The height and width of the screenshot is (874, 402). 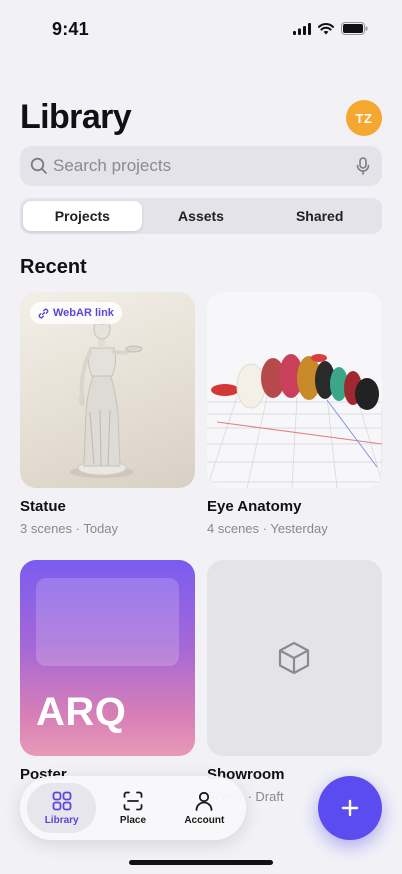 What do you see at coordinates (43, 506) in the screenshot?
I see `project-name: Statue` at bounding box center [43, 506].